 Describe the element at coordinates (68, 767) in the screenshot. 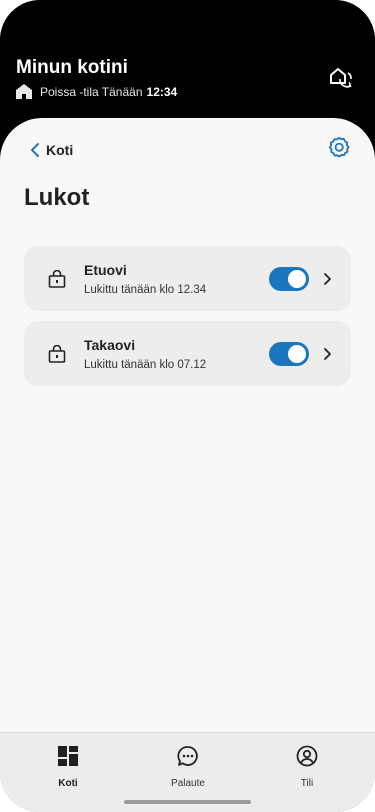

I see `tab-koti: Koti` at that location.